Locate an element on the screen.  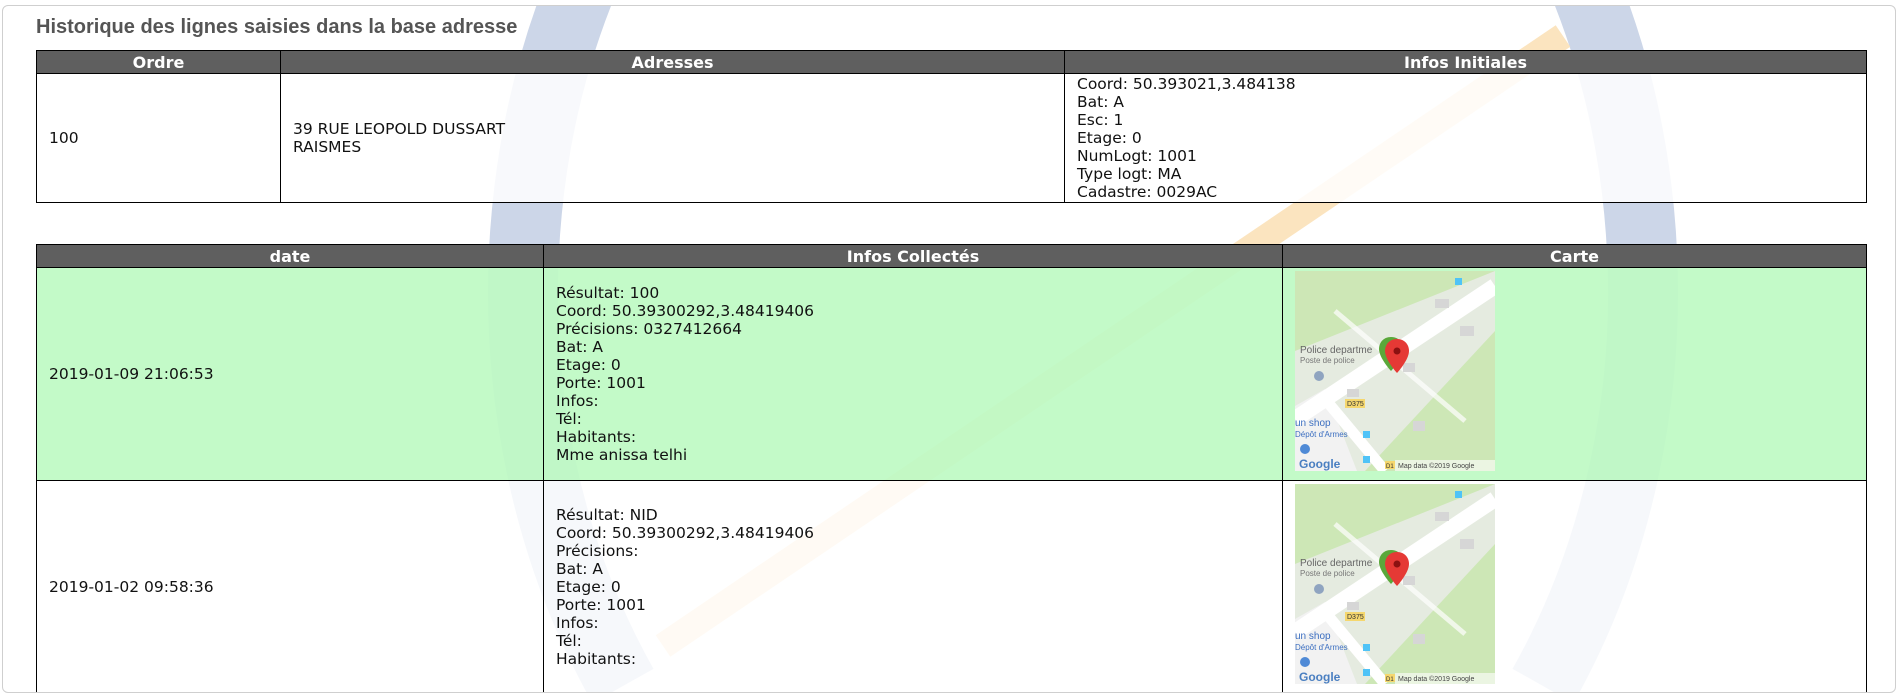
info-line: NumLogt: 1001 is located at coordinates (1137, 156).